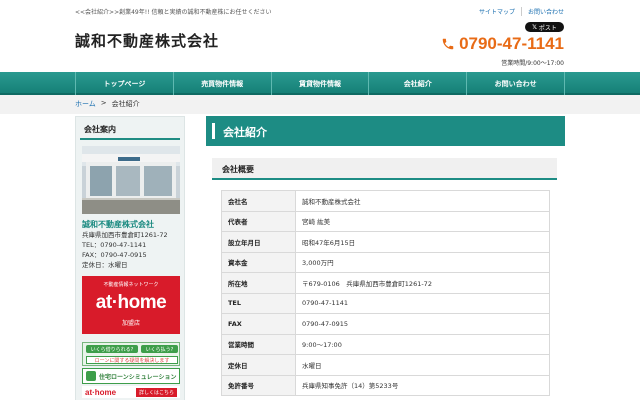 The width and height of the screenshot is (640, 400). What do you see at coordinates (422, 344) in the screenshot?
I see `row-value: 9:00〜17:00` at bounding box center [422, 344].